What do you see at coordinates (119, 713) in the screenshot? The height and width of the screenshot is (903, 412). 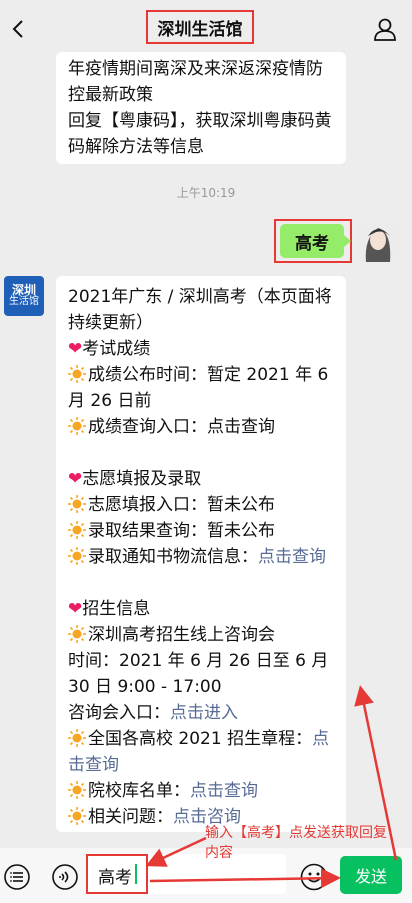 I see `item-label: 咨询会入口：` at bounding box center [119, 713].